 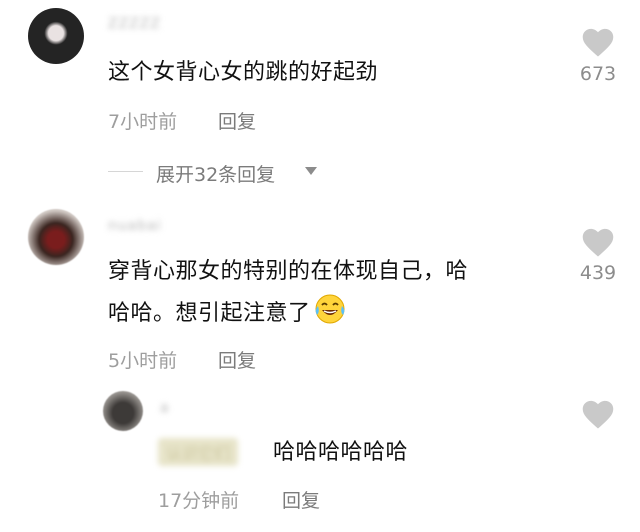 I want to click on comment-text: 这个女背心女的跳的好起劲, so click(x=243, y=72).